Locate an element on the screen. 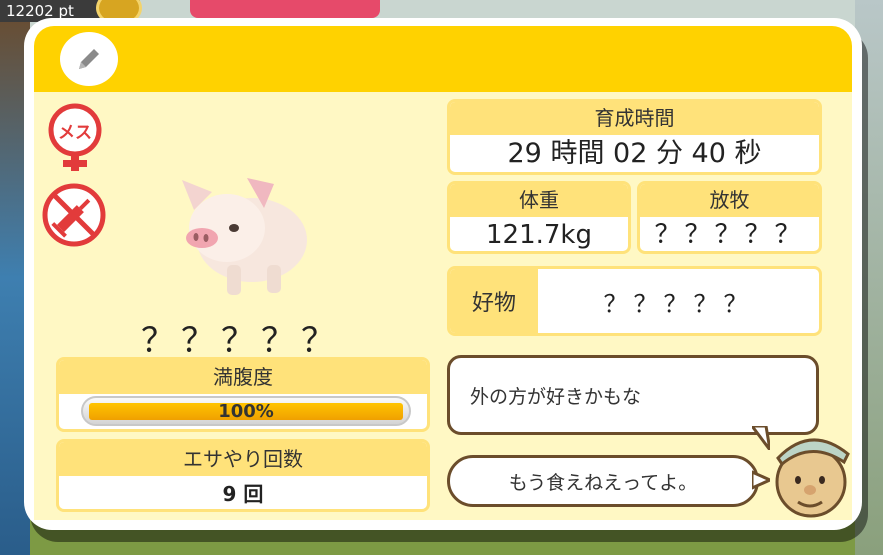  fullness-box: 満腹度 100% is located at coordinates (243, 394).